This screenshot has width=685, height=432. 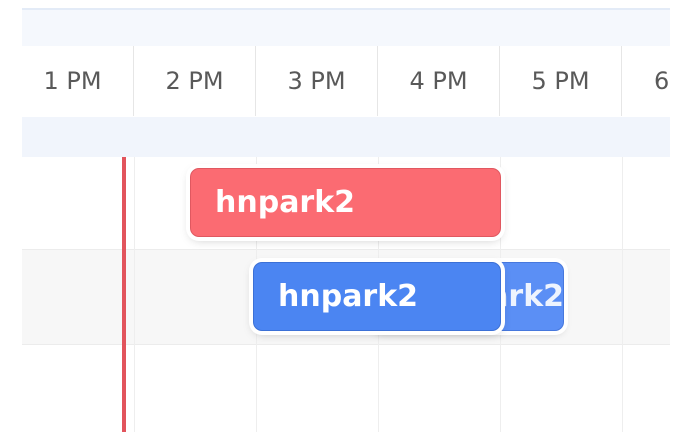 I want to click on hour-header-4pm: 4 PM, so click(x=439, y=81).